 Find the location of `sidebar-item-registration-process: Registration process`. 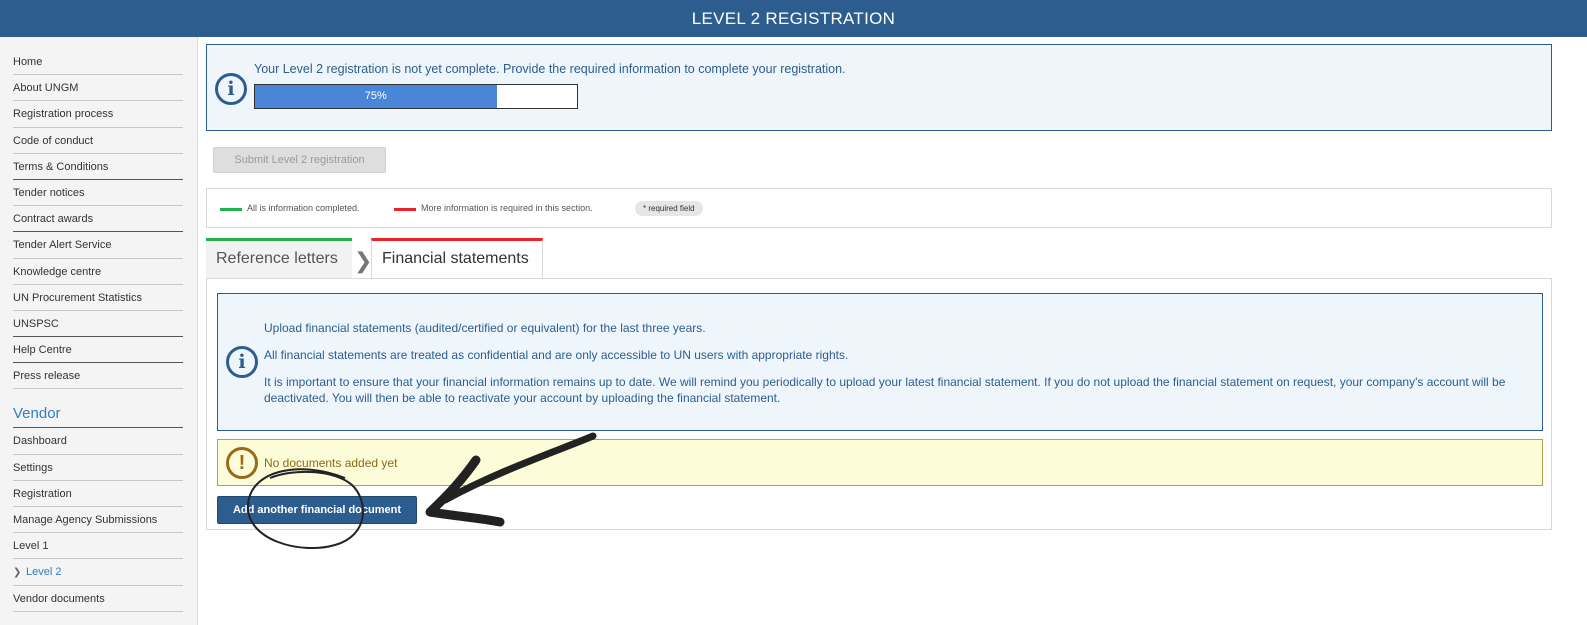

sidebar-item-registration-process: Registration process is located at coordinates (98, 114).